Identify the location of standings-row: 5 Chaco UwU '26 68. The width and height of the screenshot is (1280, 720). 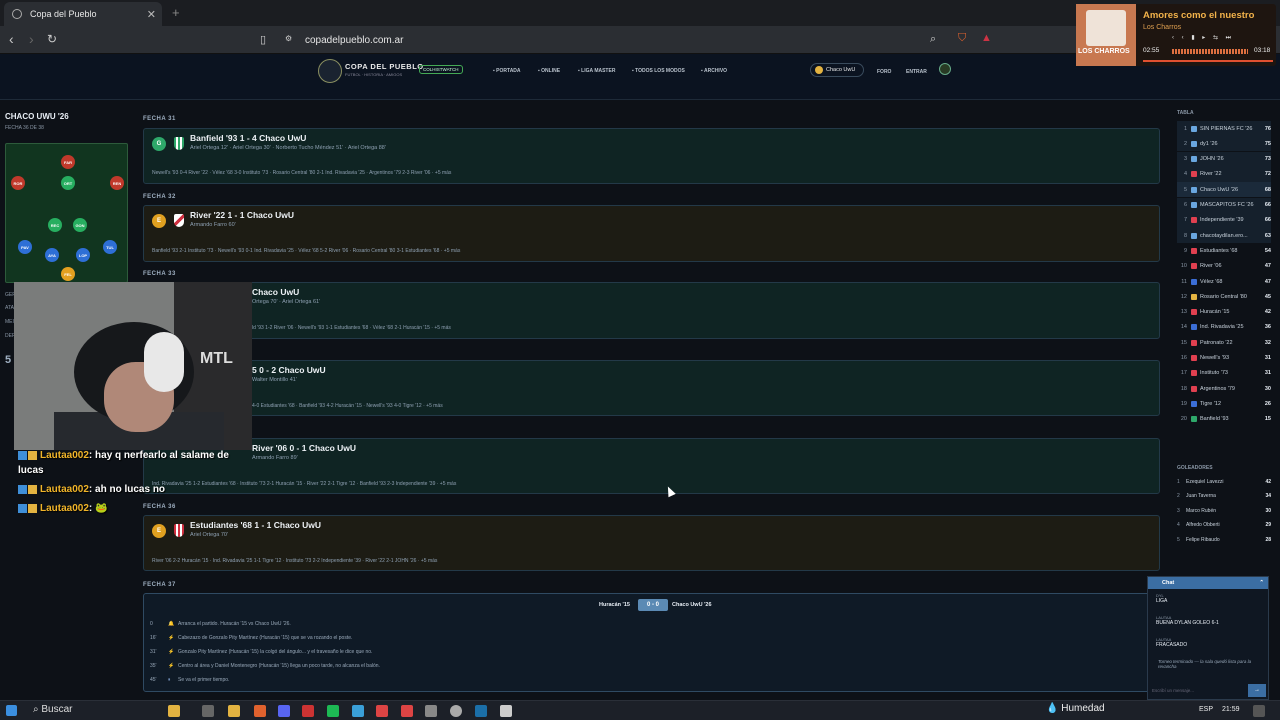
(1224, 190).